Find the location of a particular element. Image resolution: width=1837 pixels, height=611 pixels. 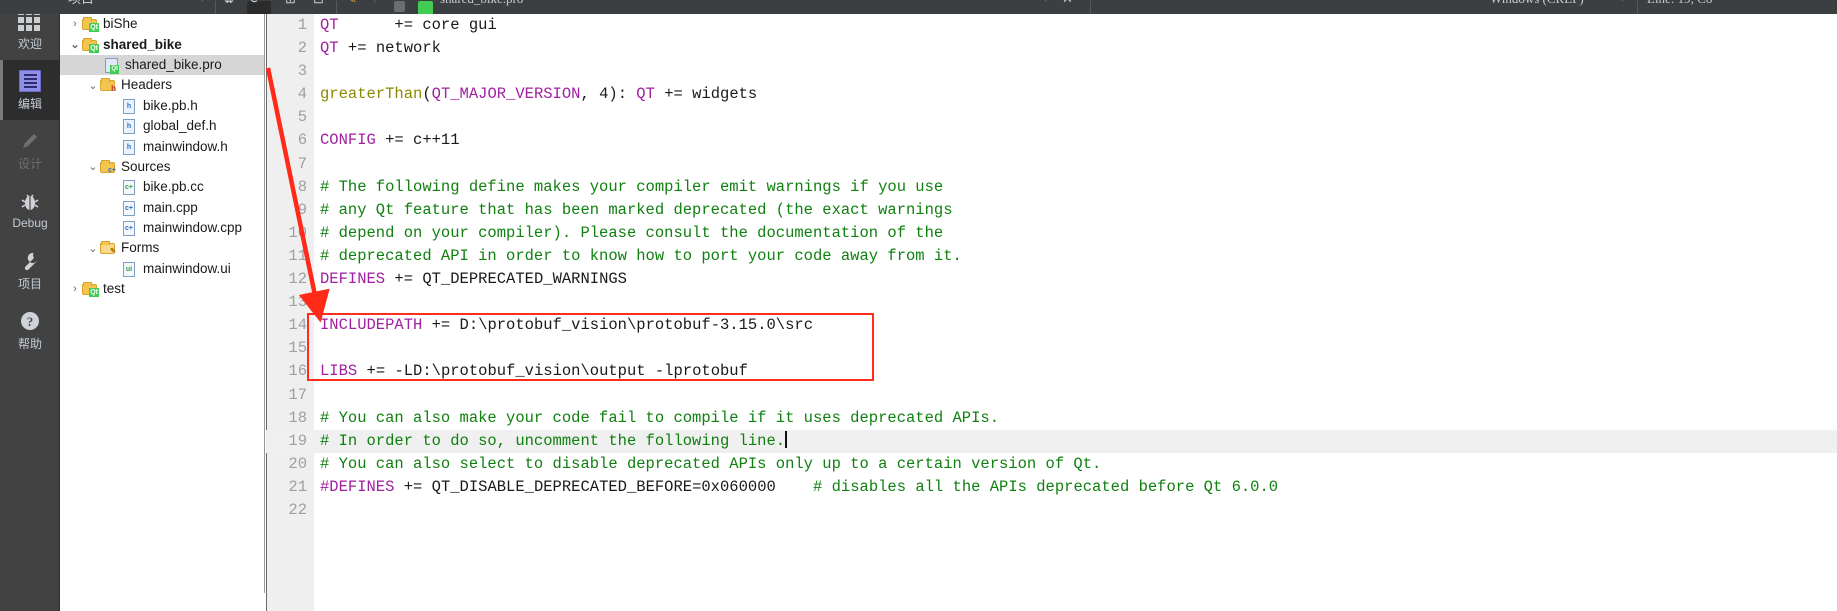

tree-item-selected: shared_bike.pro is located at coordinates (162, 65).